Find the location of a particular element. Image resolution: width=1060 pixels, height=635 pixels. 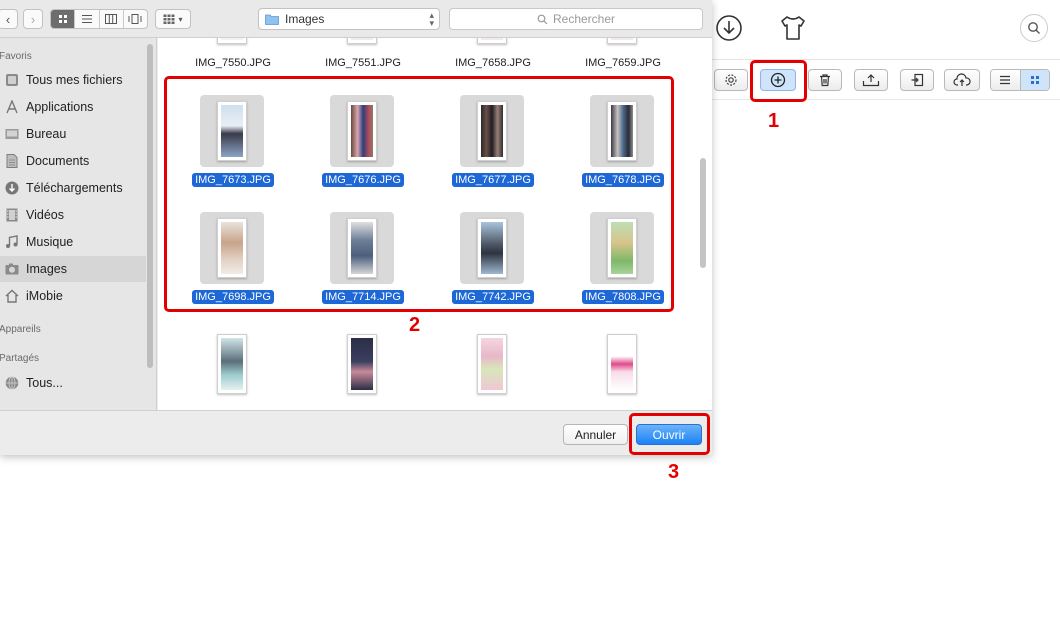

import-button is located at coordinates (917, 80).